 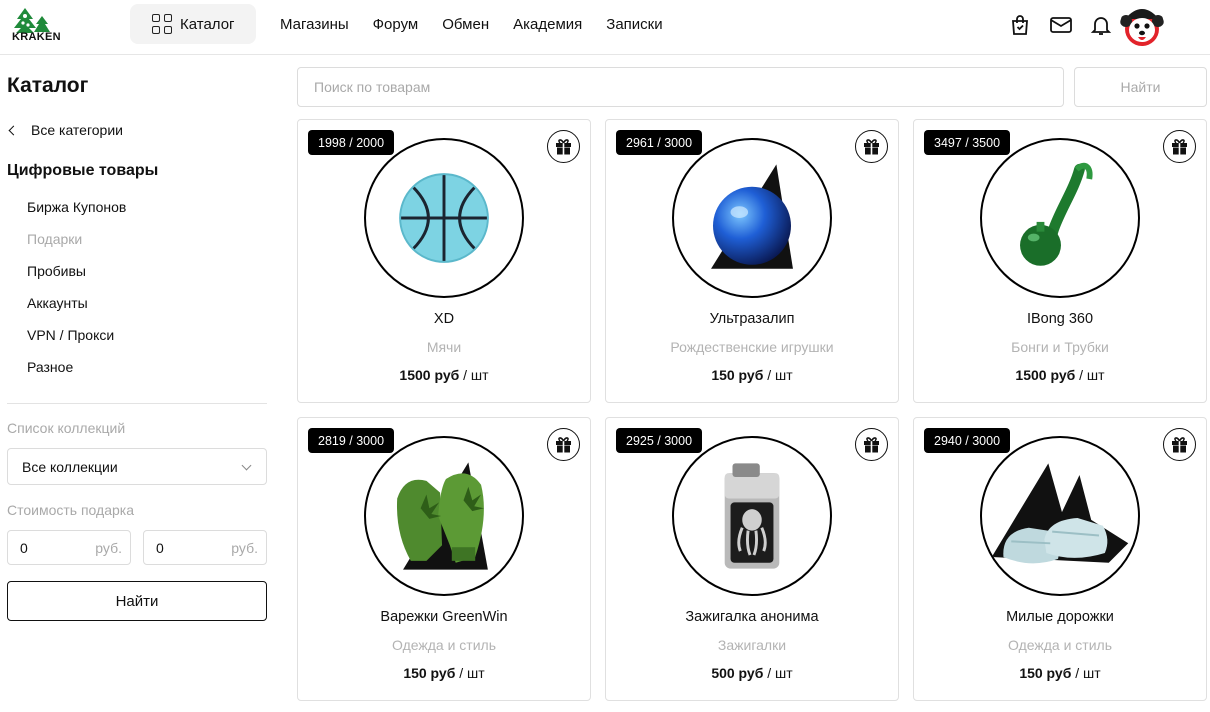 I want to click on product-price: 500 руб / шт, so click(x=752, y=673).